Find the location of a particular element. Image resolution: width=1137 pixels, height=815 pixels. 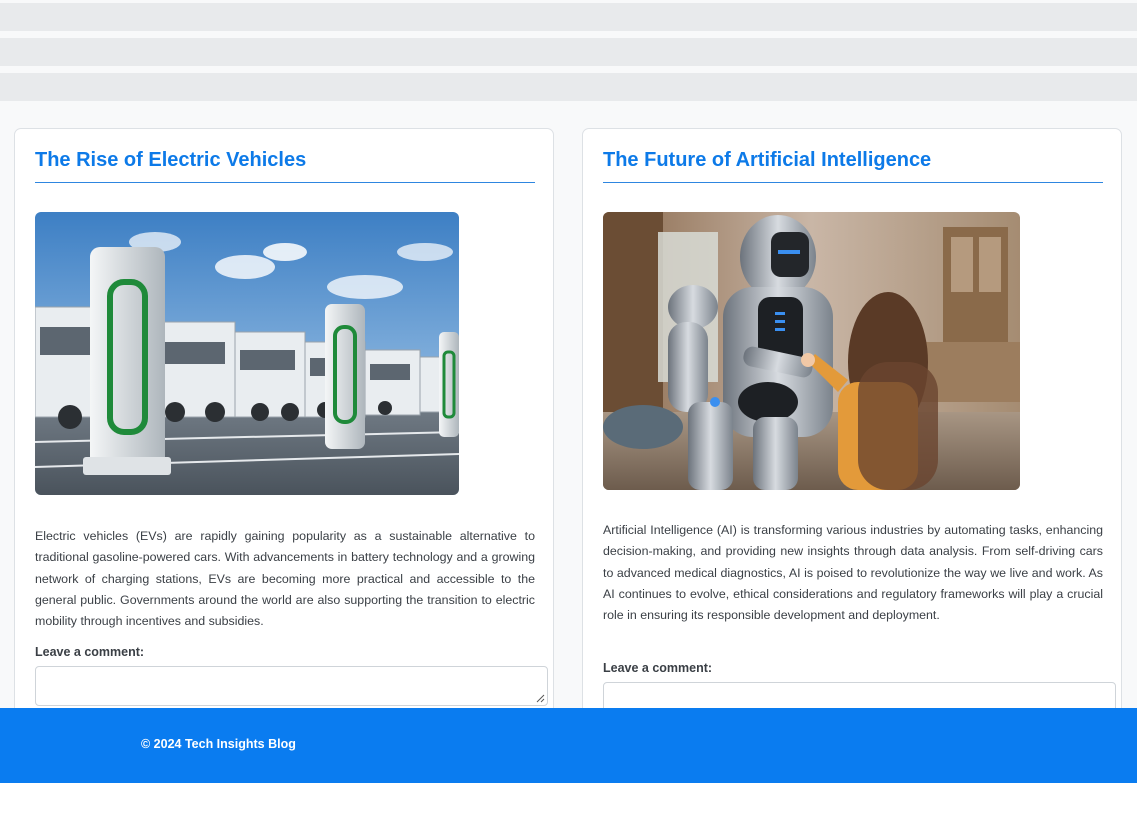

comment-textarea is located at coordinates (291, 686).